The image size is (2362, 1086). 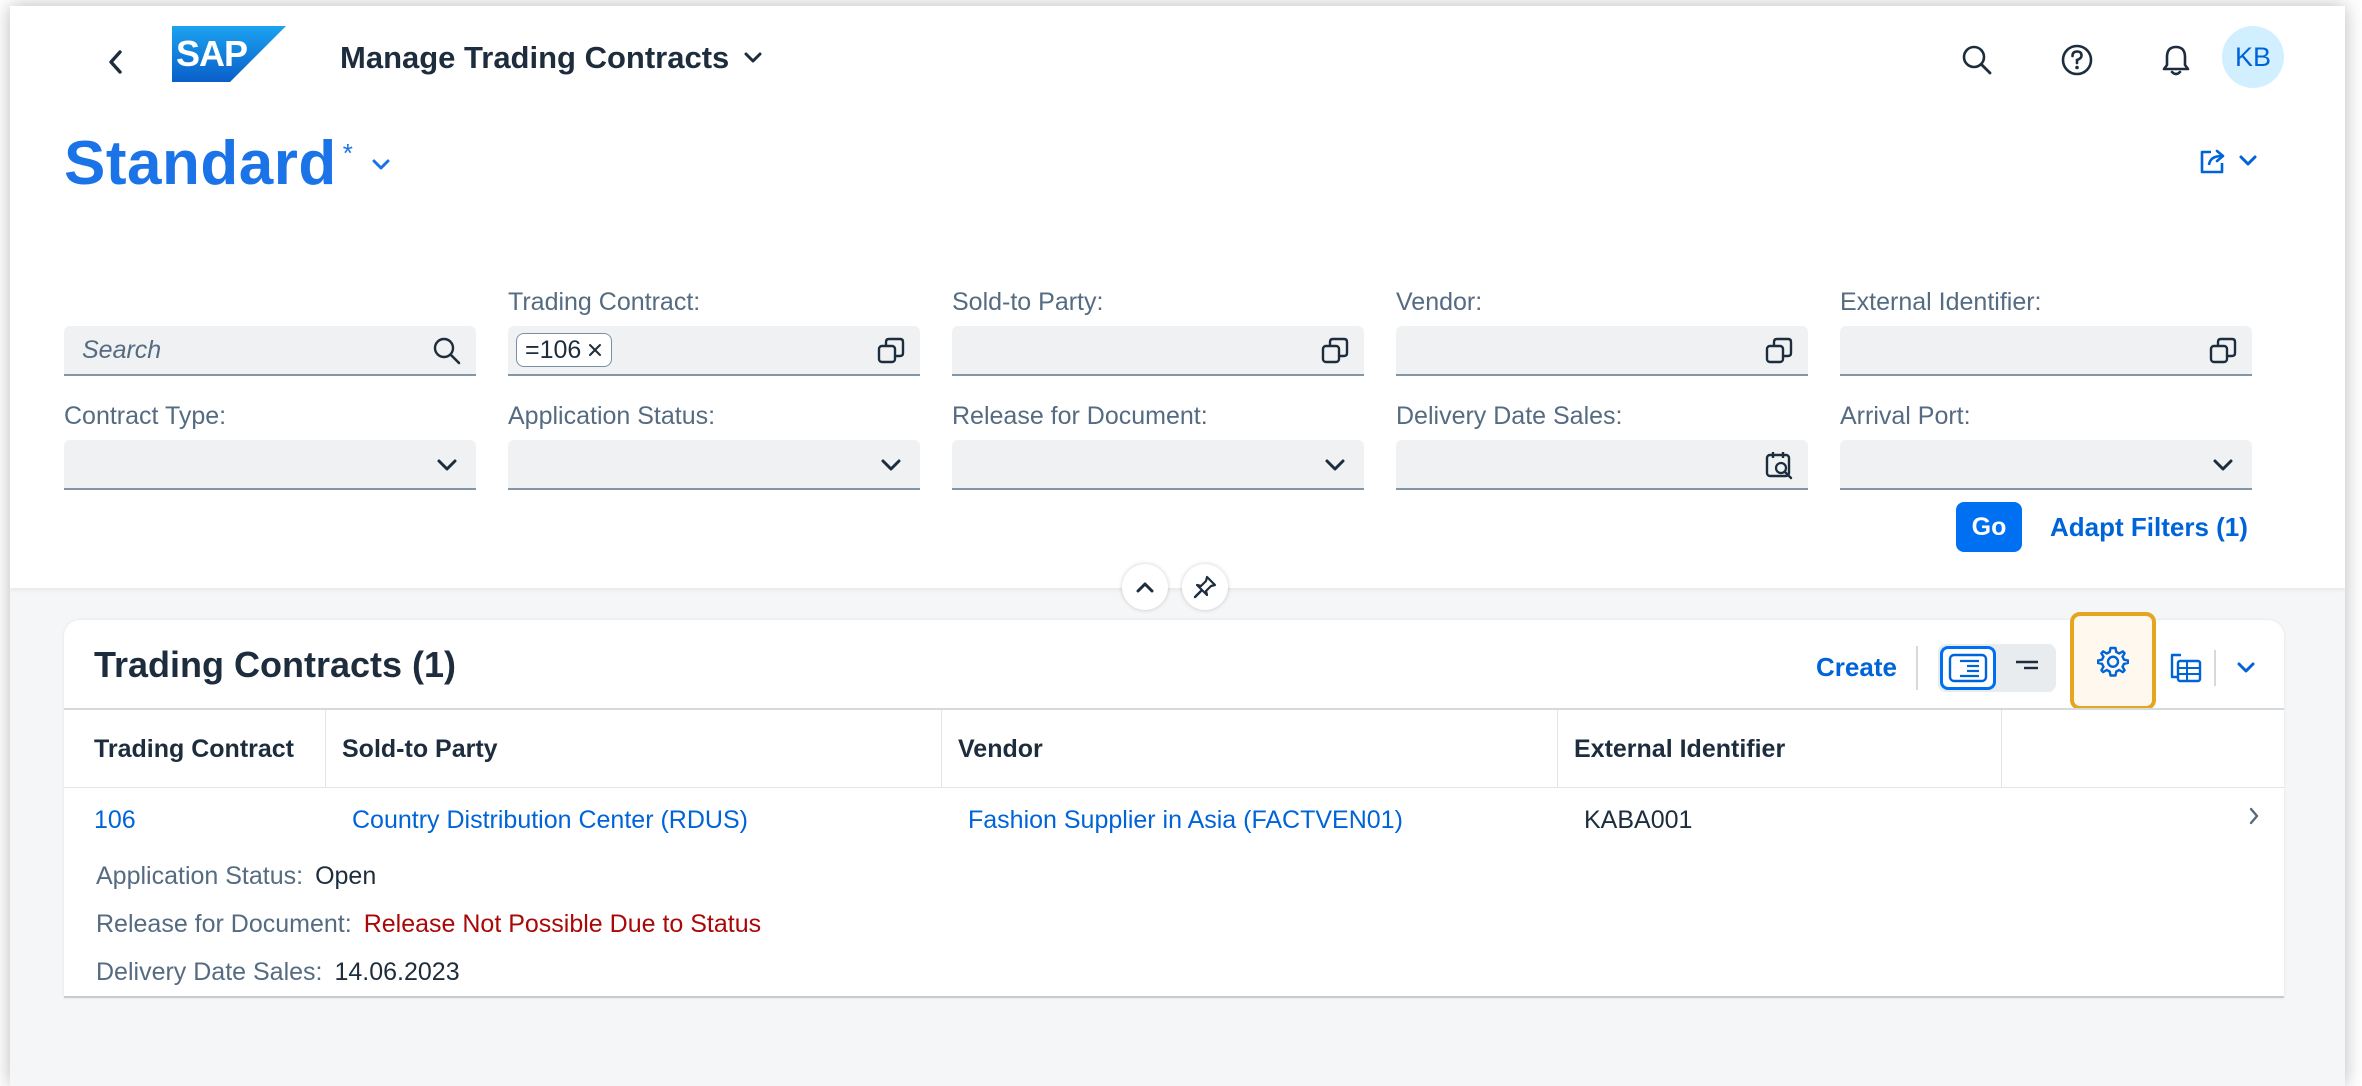 I want to click on app-title-menu: Manage Trading Contracts, so click(x=551, y=58).